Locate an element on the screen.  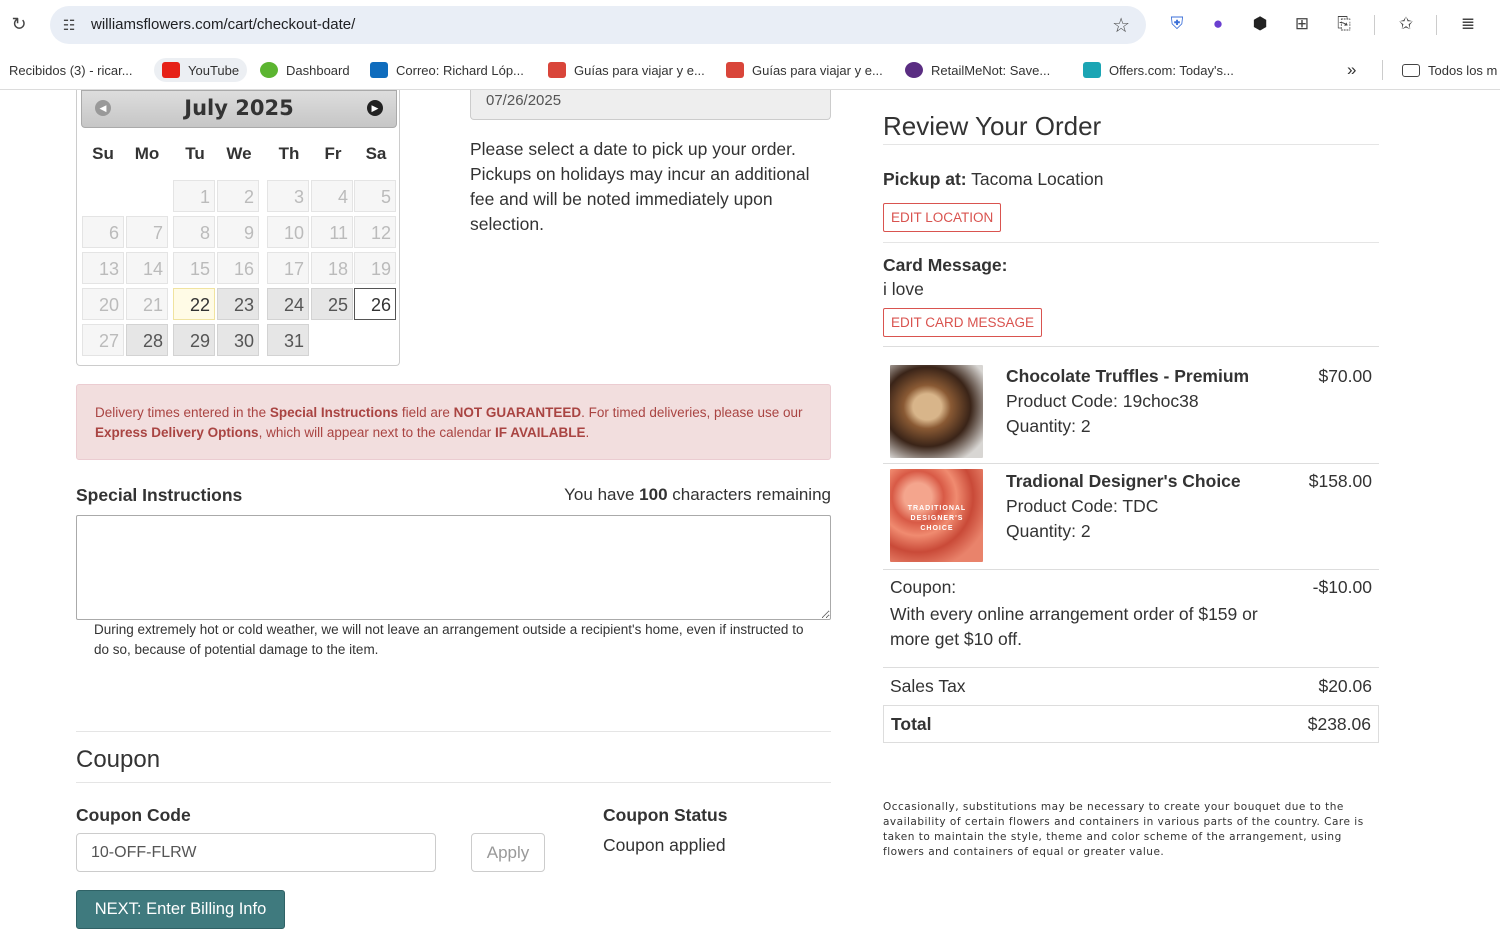
item-name: Chocolate Truffles - Premium is located at coordinates (1128, 376).